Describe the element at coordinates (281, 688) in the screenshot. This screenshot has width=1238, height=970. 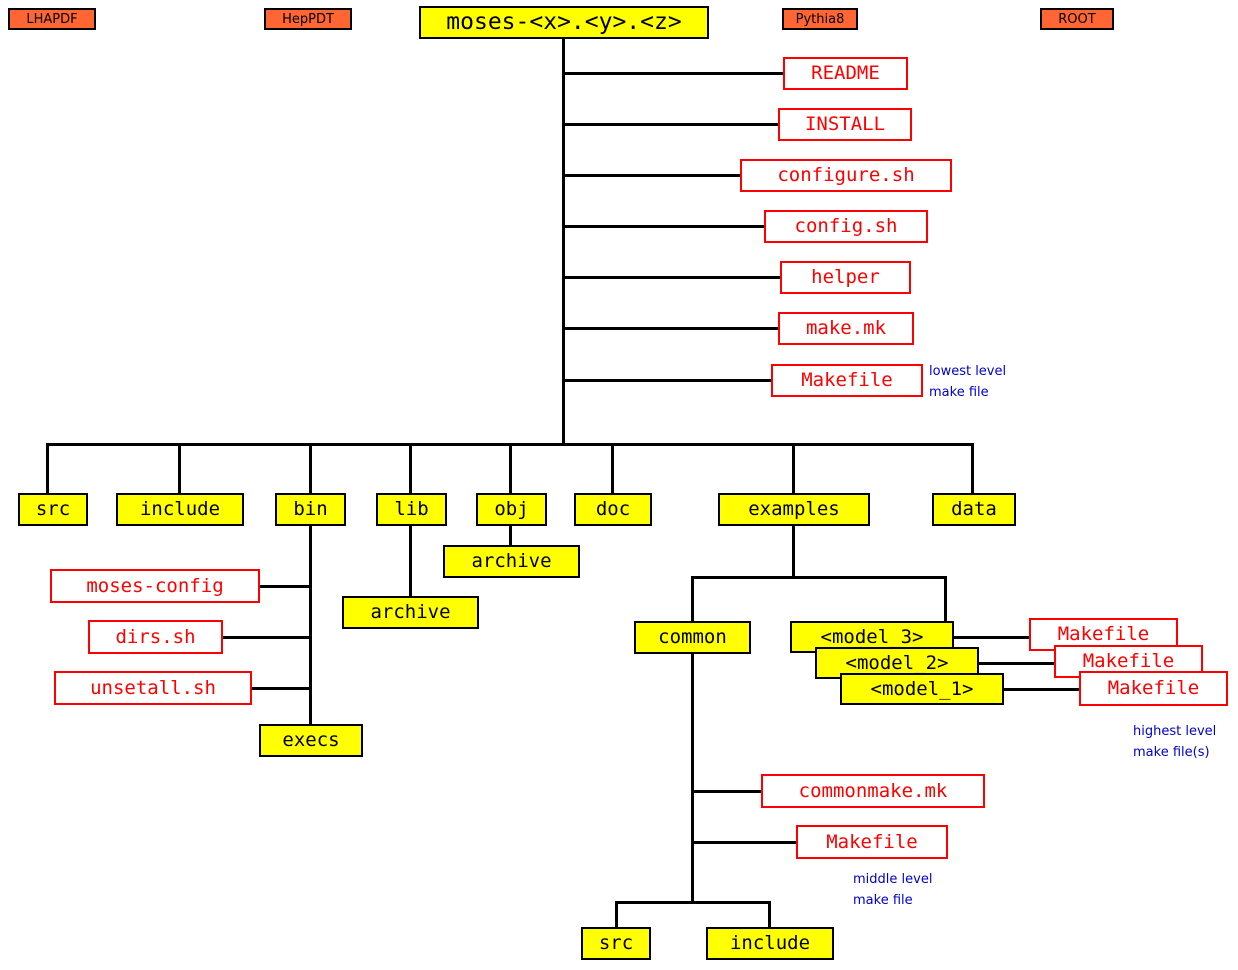
I see `connector-unsetall-sh` at that location.